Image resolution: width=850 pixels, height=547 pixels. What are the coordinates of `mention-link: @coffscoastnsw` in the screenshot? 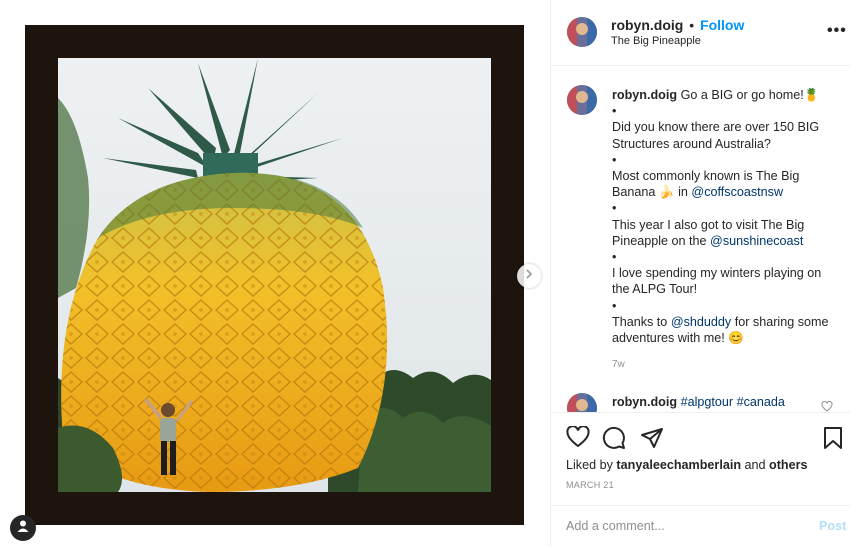 It's located at (737, 192).